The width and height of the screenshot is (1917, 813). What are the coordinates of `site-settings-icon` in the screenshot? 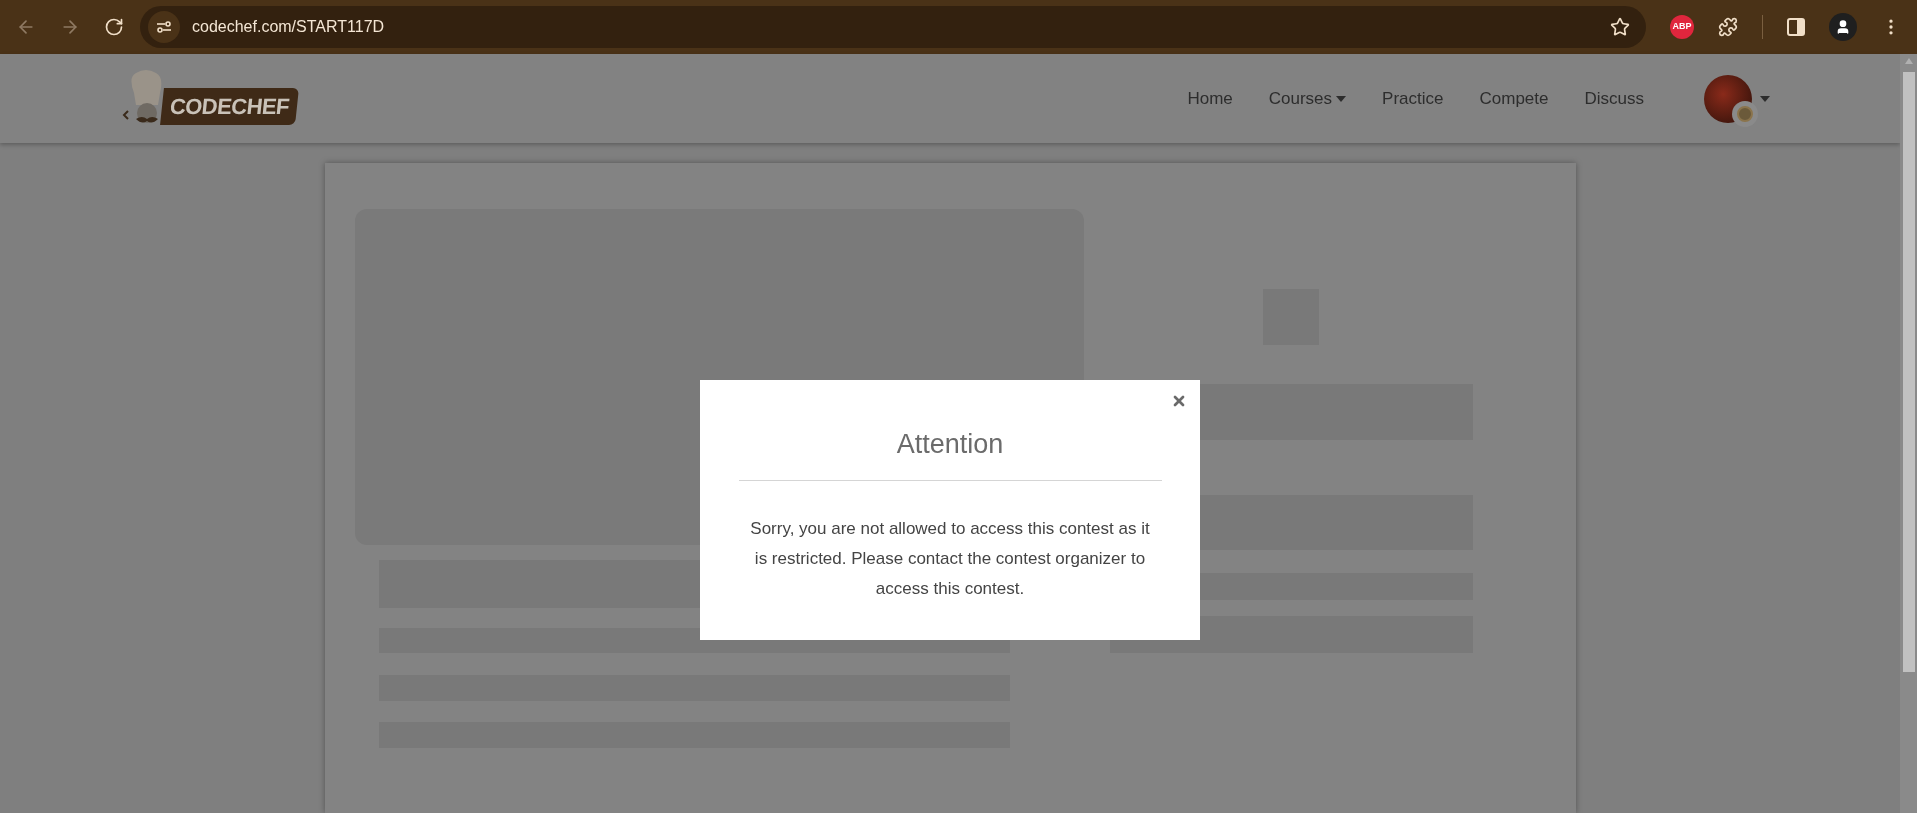 It's located at (164, 27).